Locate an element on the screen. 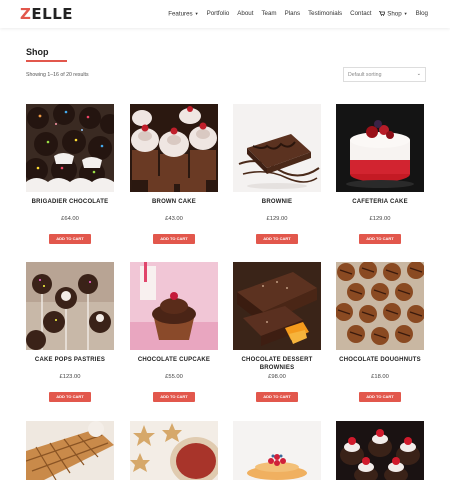 The height and width of the screenshot is (480, 450). nav-shop: Shop ▼ is located at coordinates (393, 14).